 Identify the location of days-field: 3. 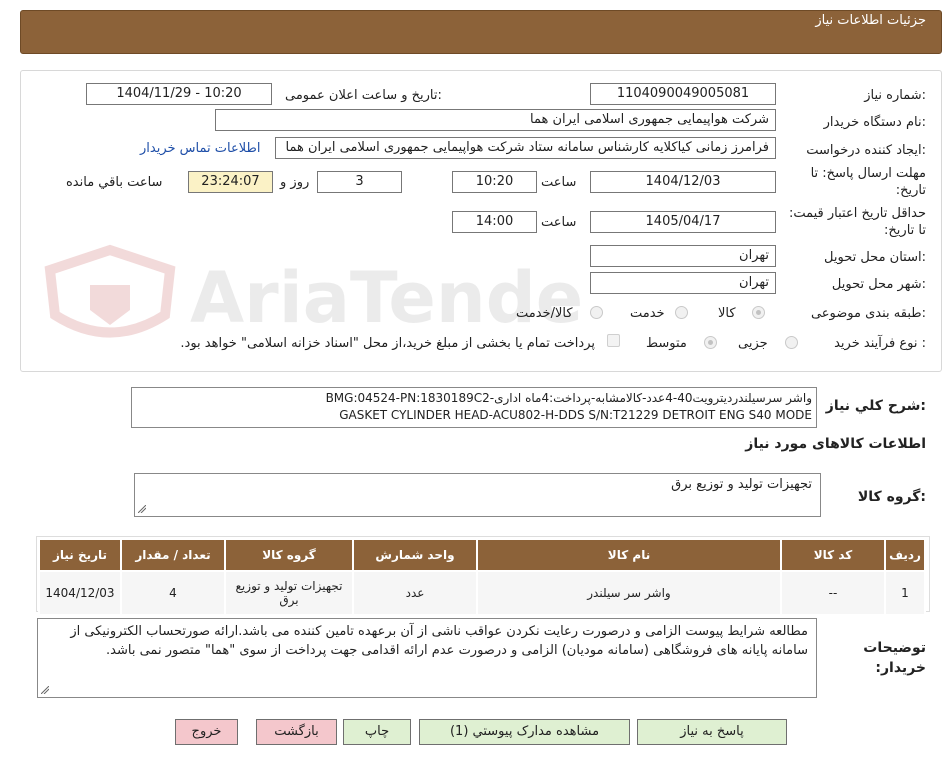
(359, 182).